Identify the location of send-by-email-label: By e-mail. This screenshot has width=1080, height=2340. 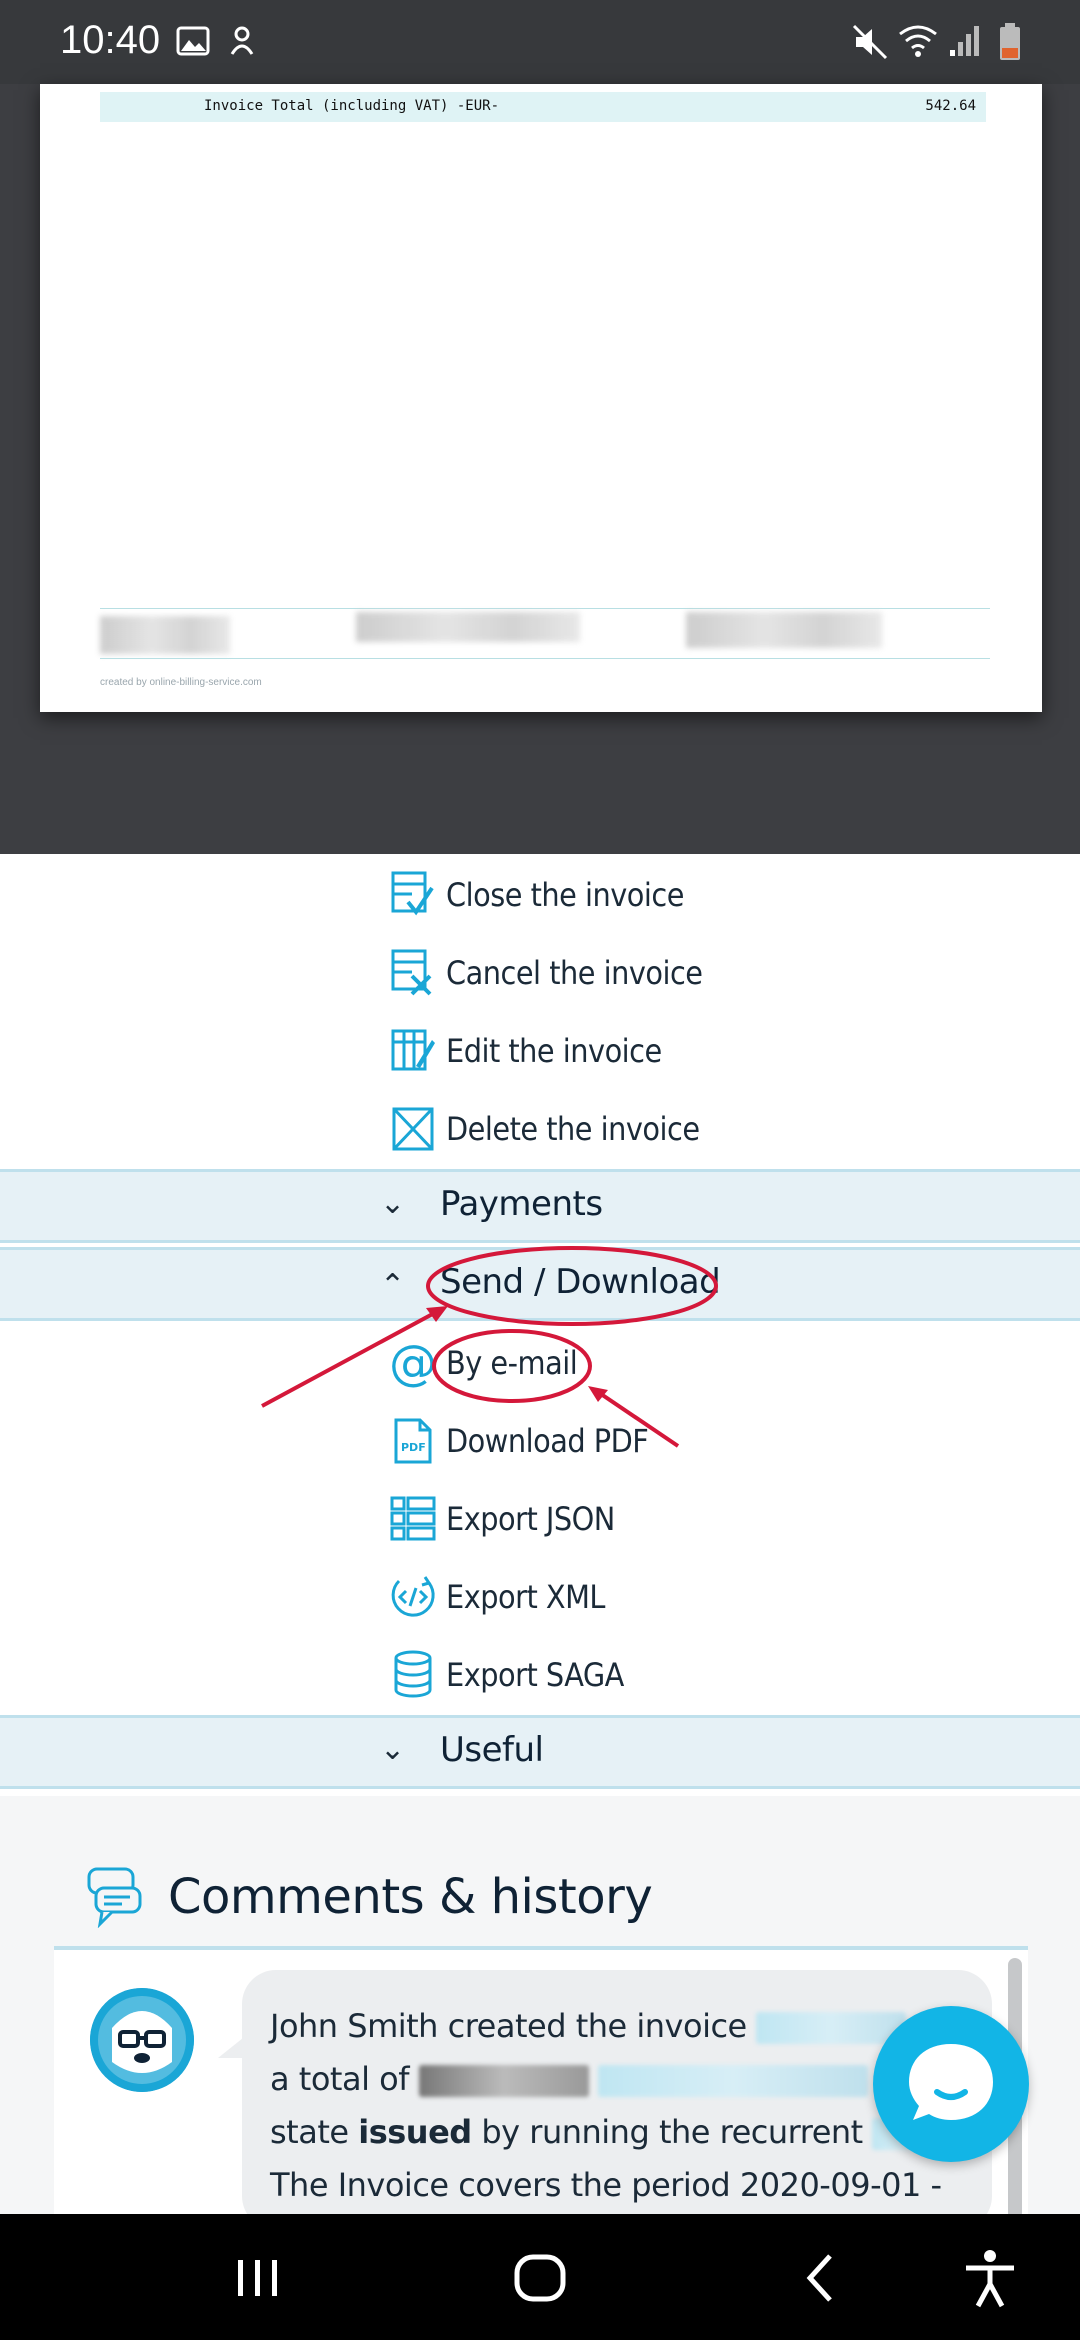
(512, 1363).